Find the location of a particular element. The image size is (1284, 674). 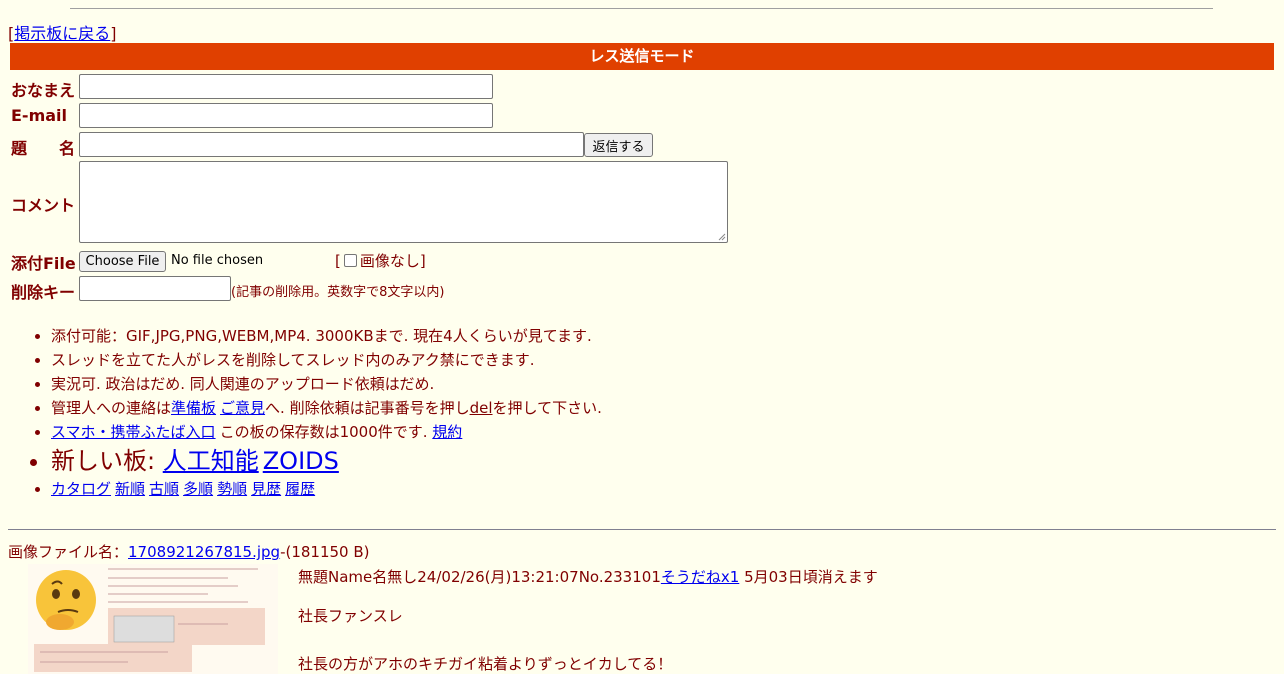

note-mobile: スマホ・携帯ふたば入口この板の保存数は1000件です. 規約 is located at coordinates (326, 432).